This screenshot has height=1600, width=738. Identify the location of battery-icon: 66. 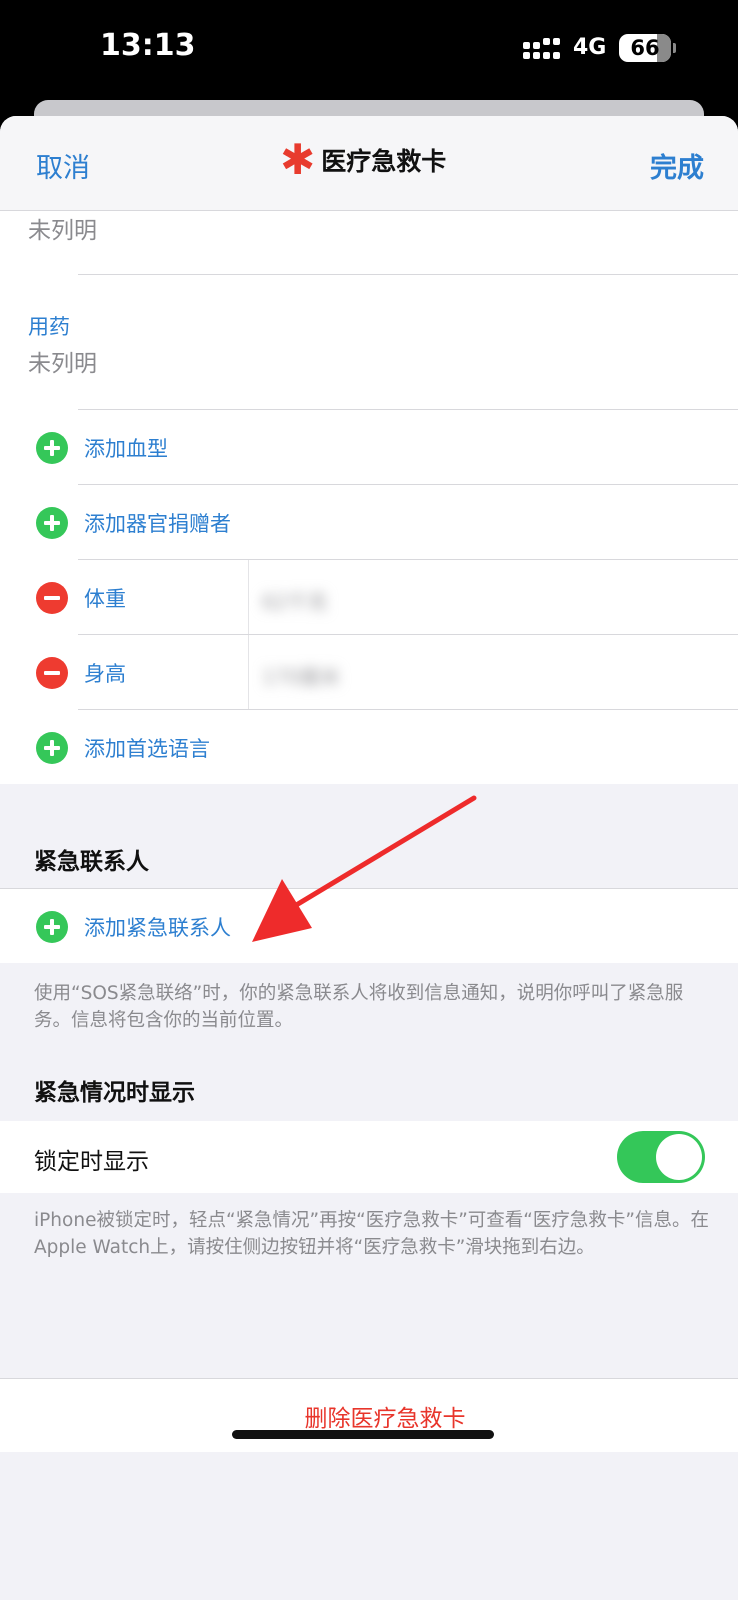
(645, 48).